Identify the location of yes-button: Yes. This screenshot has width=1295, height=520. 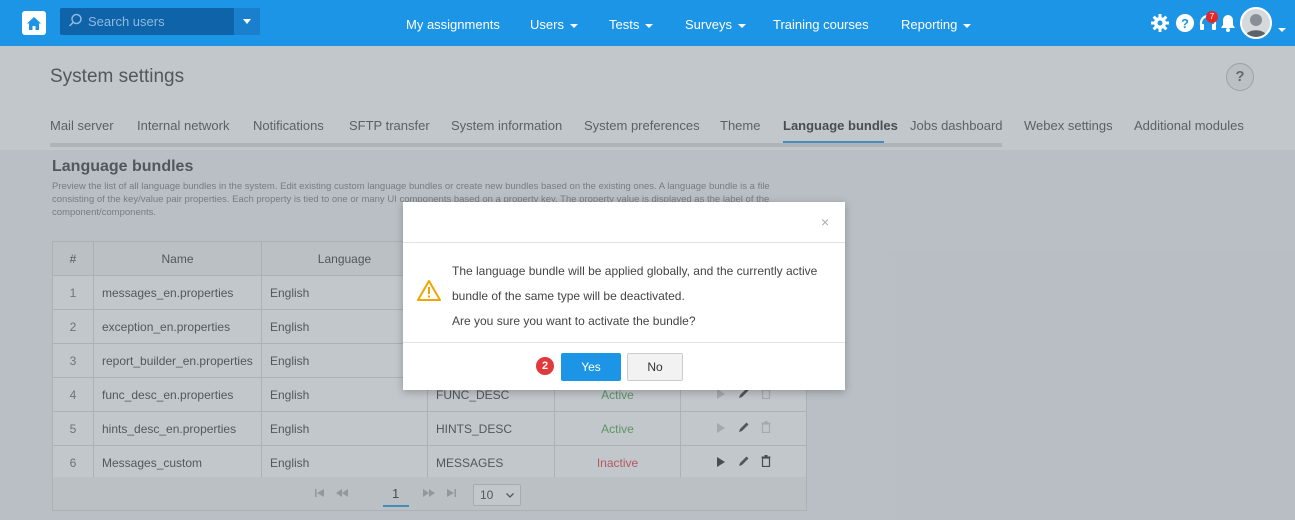
(591, 367).